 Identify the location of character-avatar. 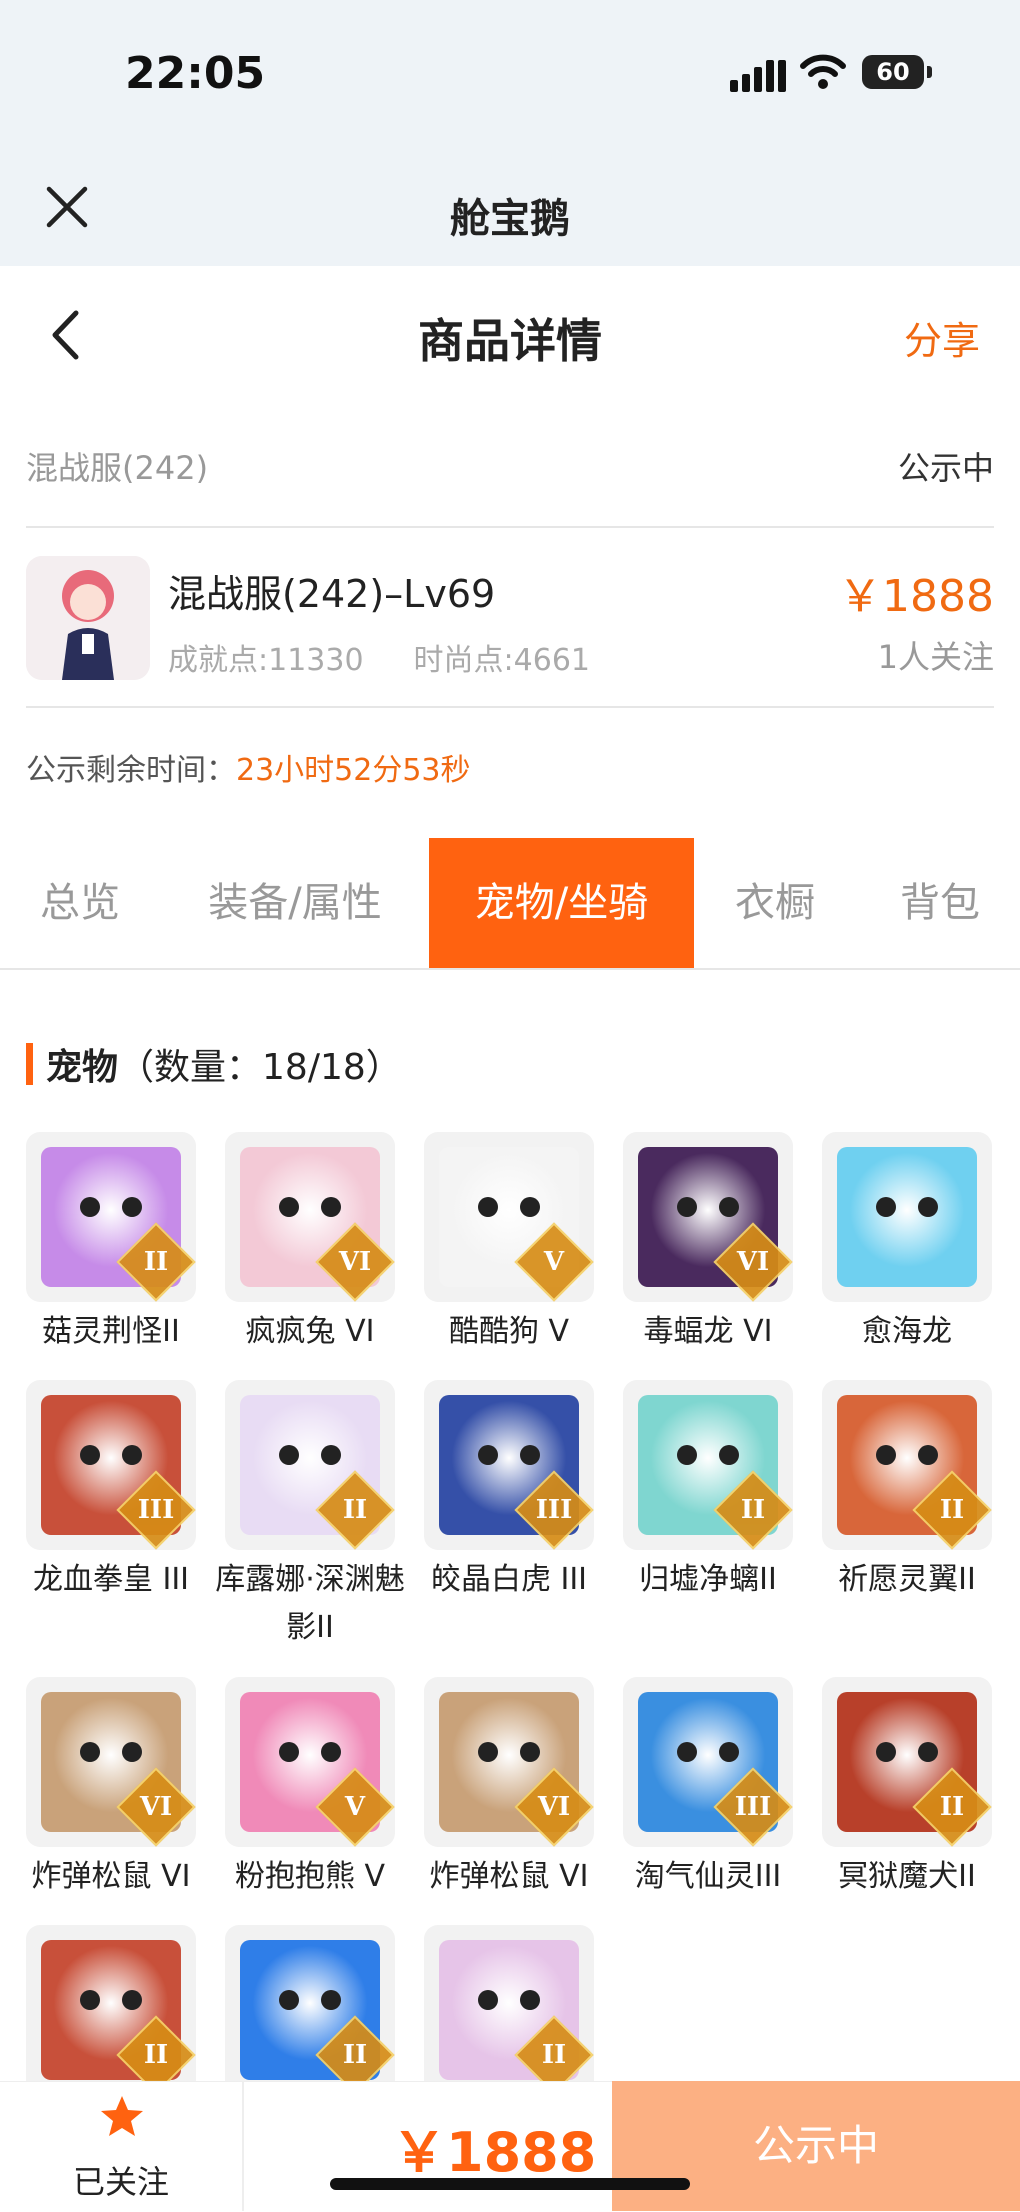
(88, 618).